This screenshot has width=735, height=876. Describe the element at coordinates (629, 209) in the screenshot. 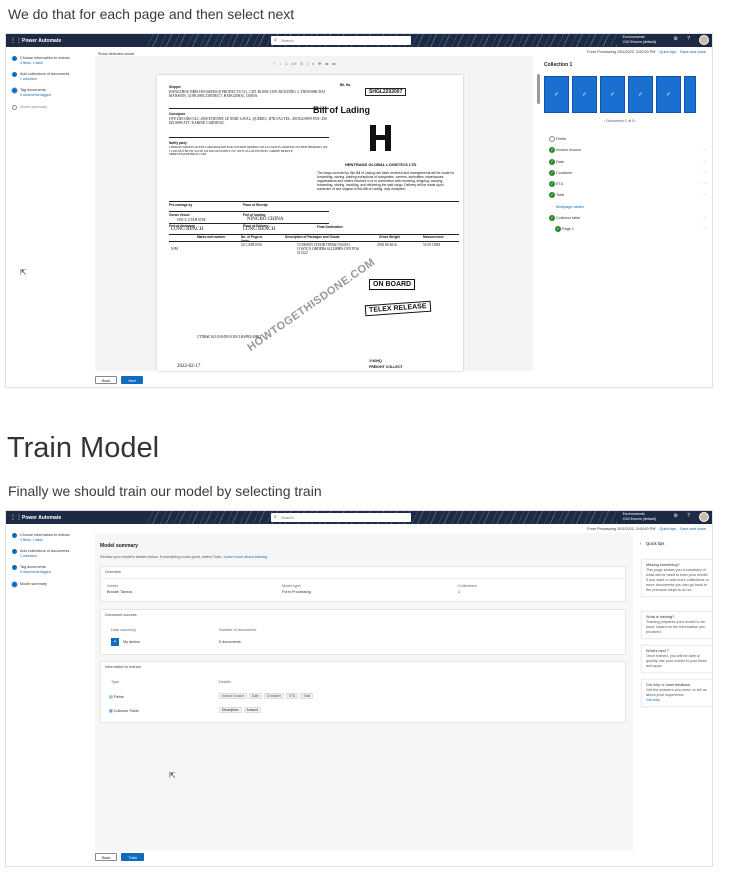

I see `multipage-tables-link: Multipage tables` at that location.